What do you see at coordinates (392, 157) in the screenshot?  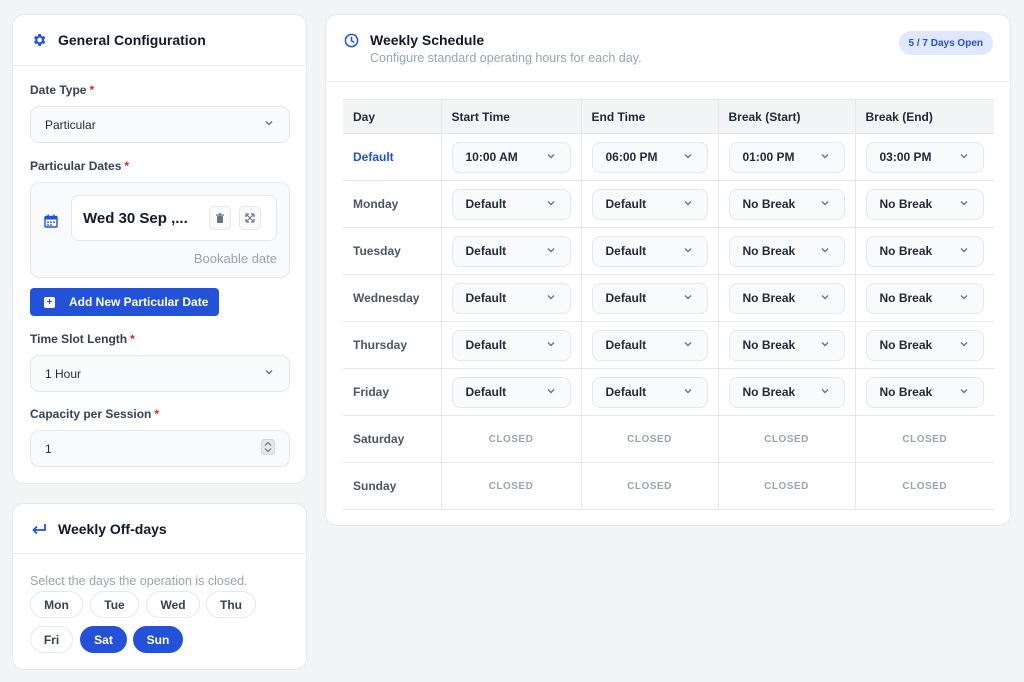 I see `day-label-default: Default` at bounding box center [392, 157].